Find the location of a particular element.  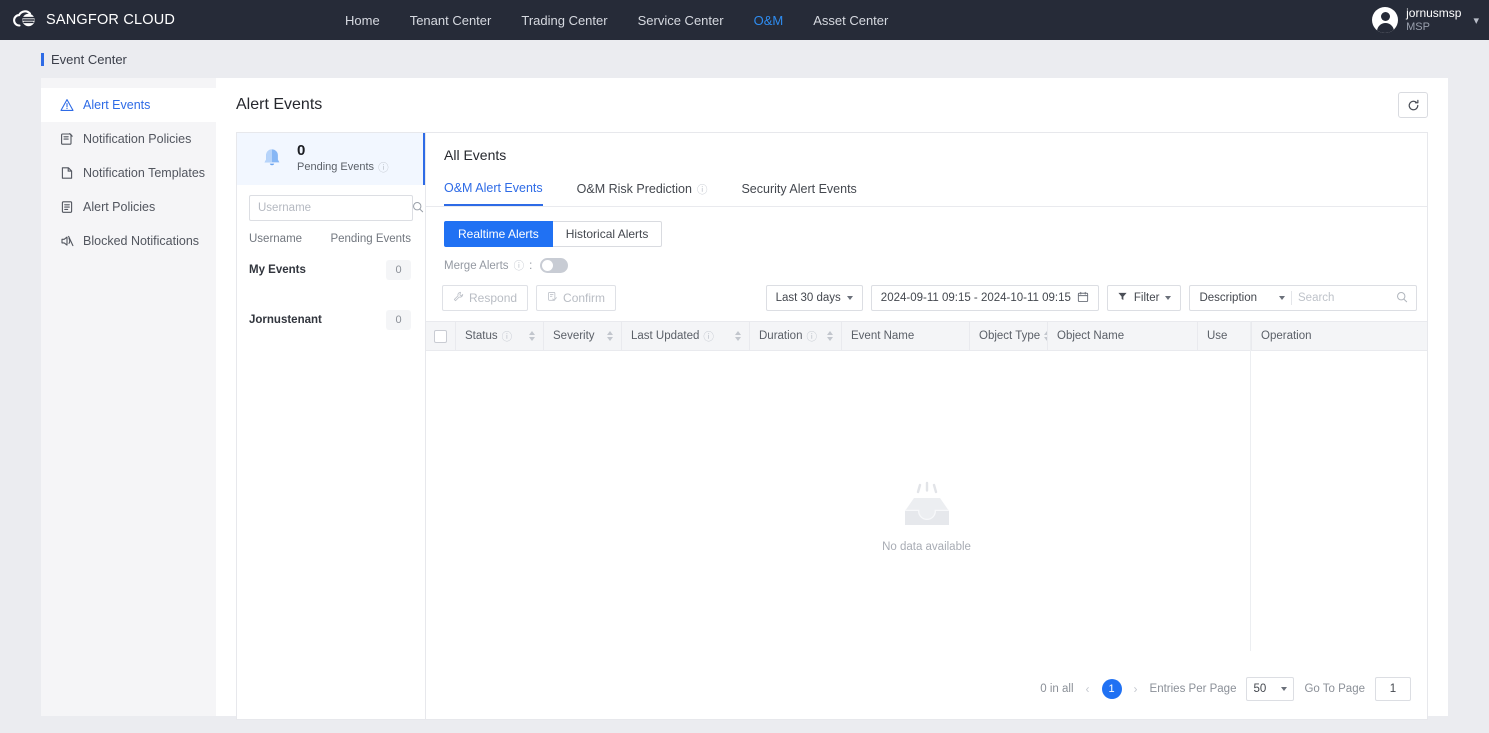

funnel-icon is located at coordinates (1122, 298).